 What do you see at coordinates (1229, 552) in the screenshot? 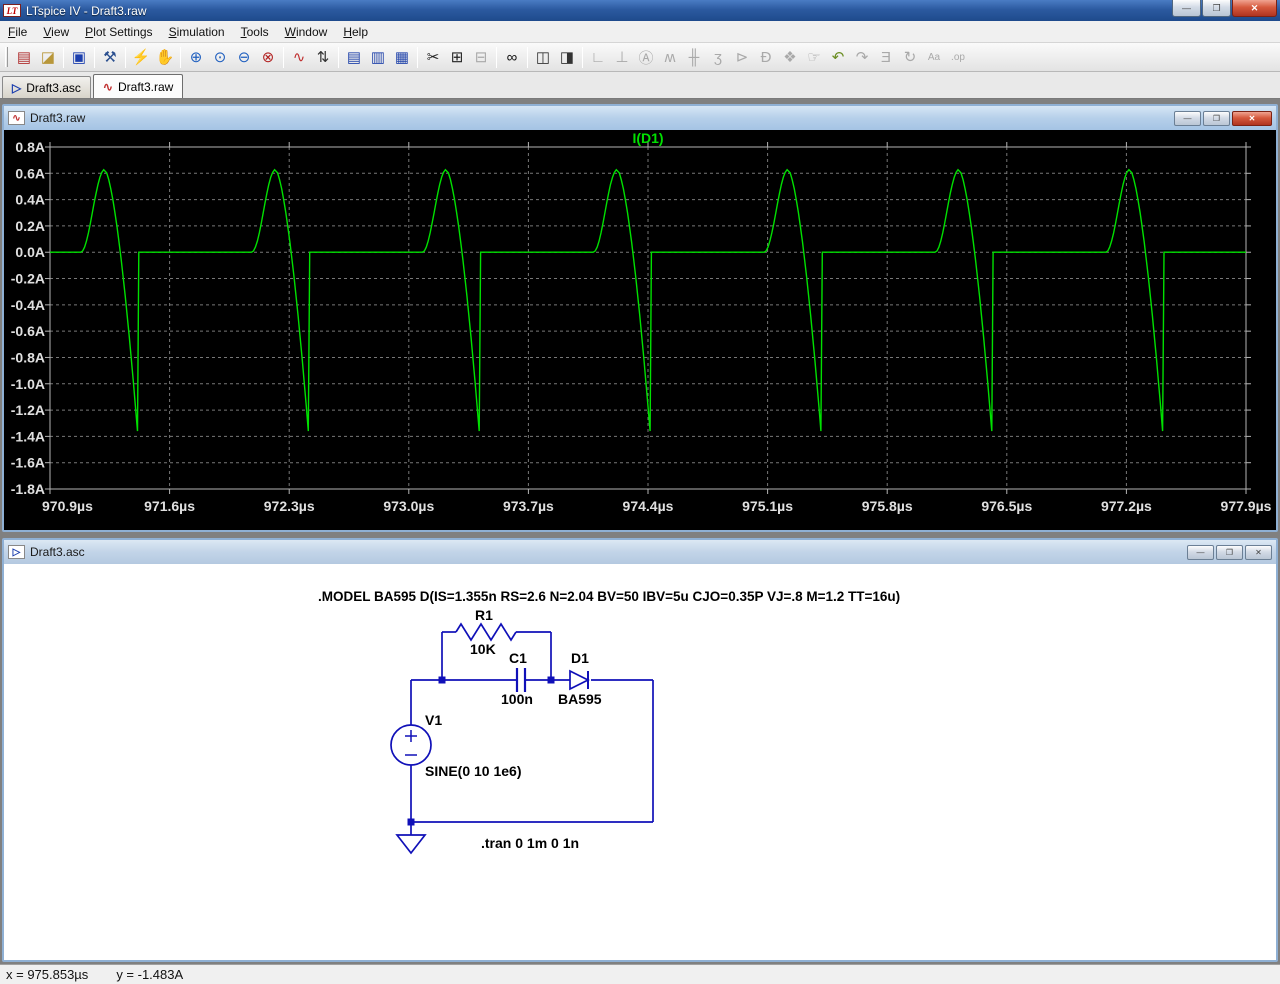
I see `schematic-restore-button: ❐` at bounding box center [1229, 552].